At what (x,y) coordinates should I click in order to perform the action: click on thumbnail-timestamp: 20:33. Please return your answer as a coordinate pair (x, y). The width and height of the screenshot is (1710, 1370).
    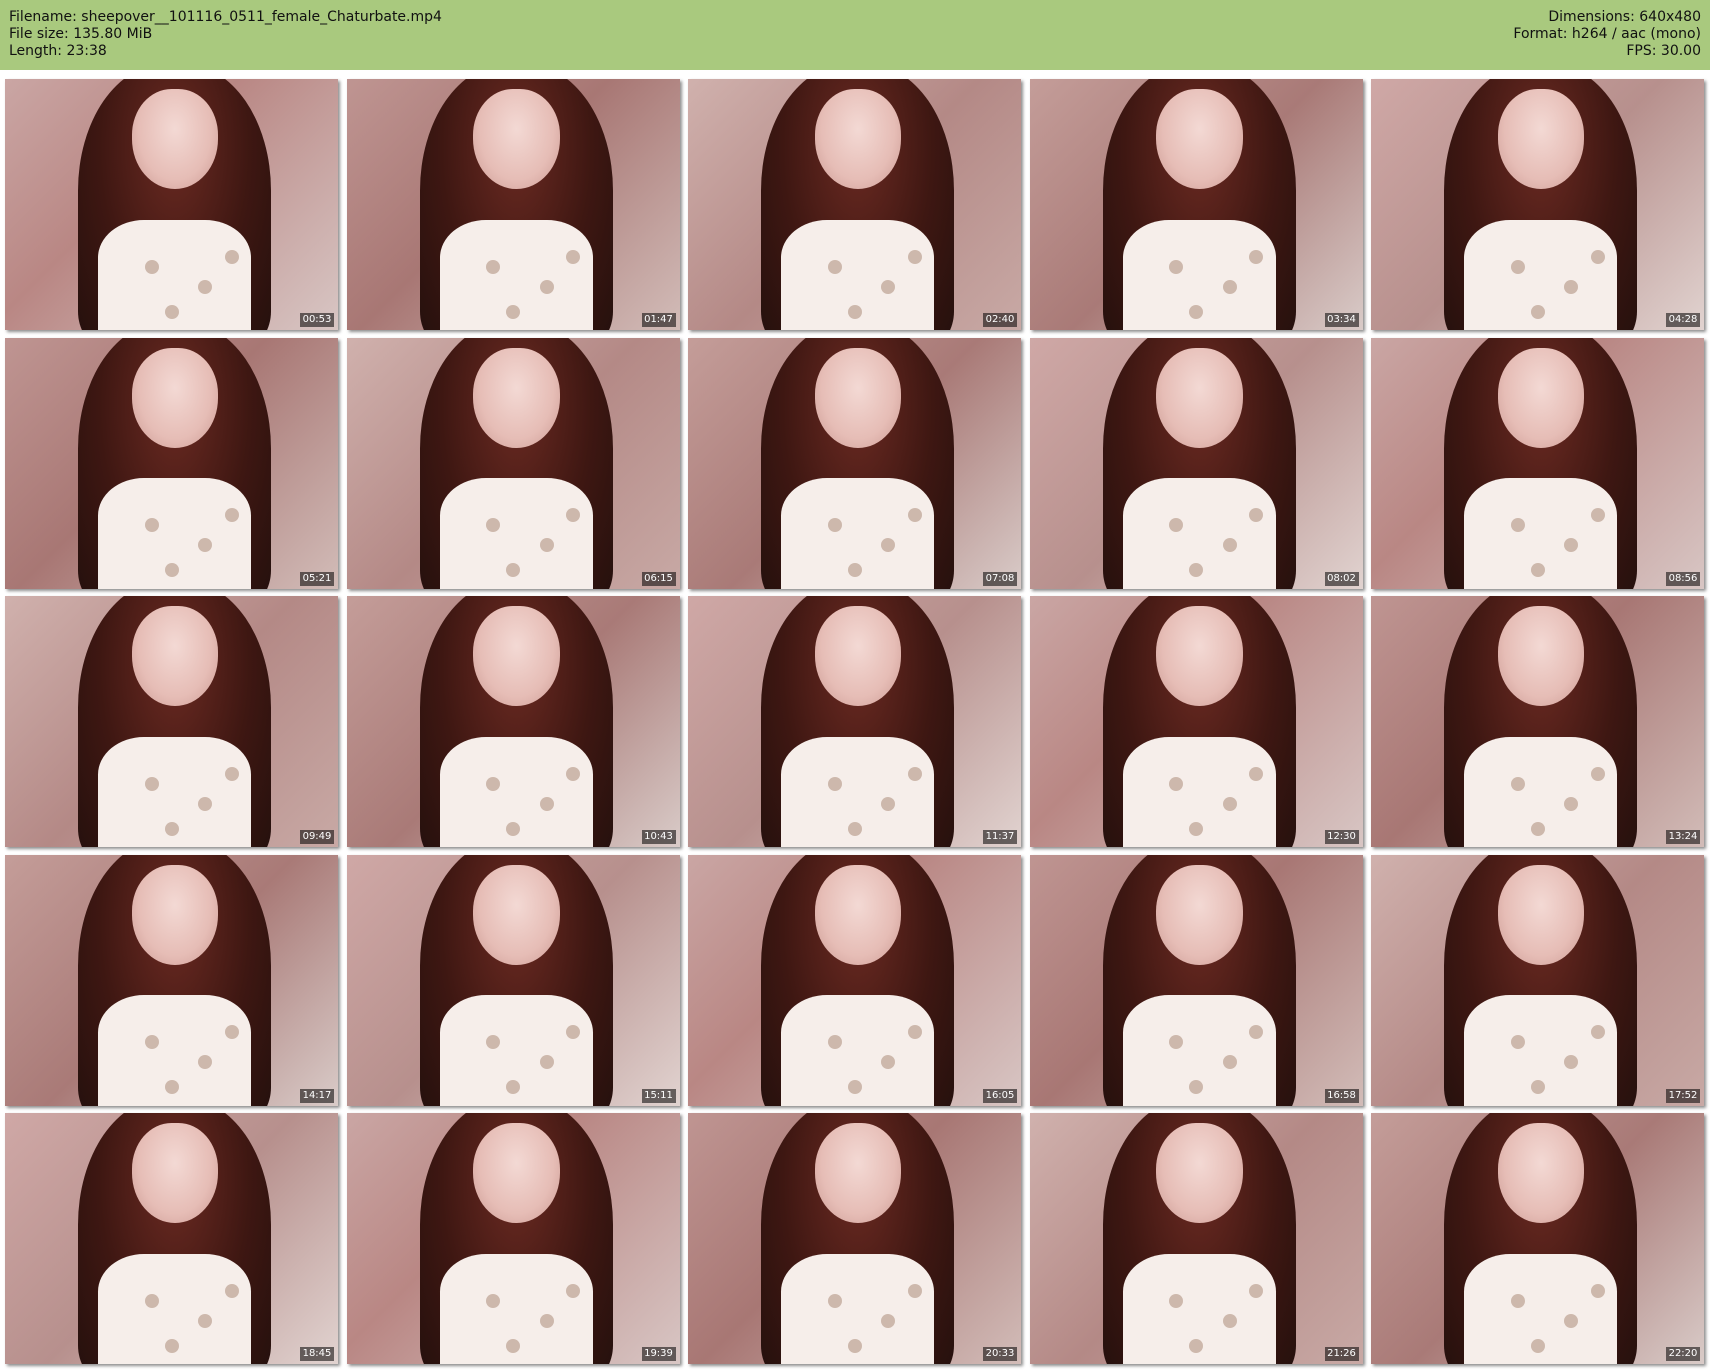
    Looking at the image, I should click on (1000, 1354).